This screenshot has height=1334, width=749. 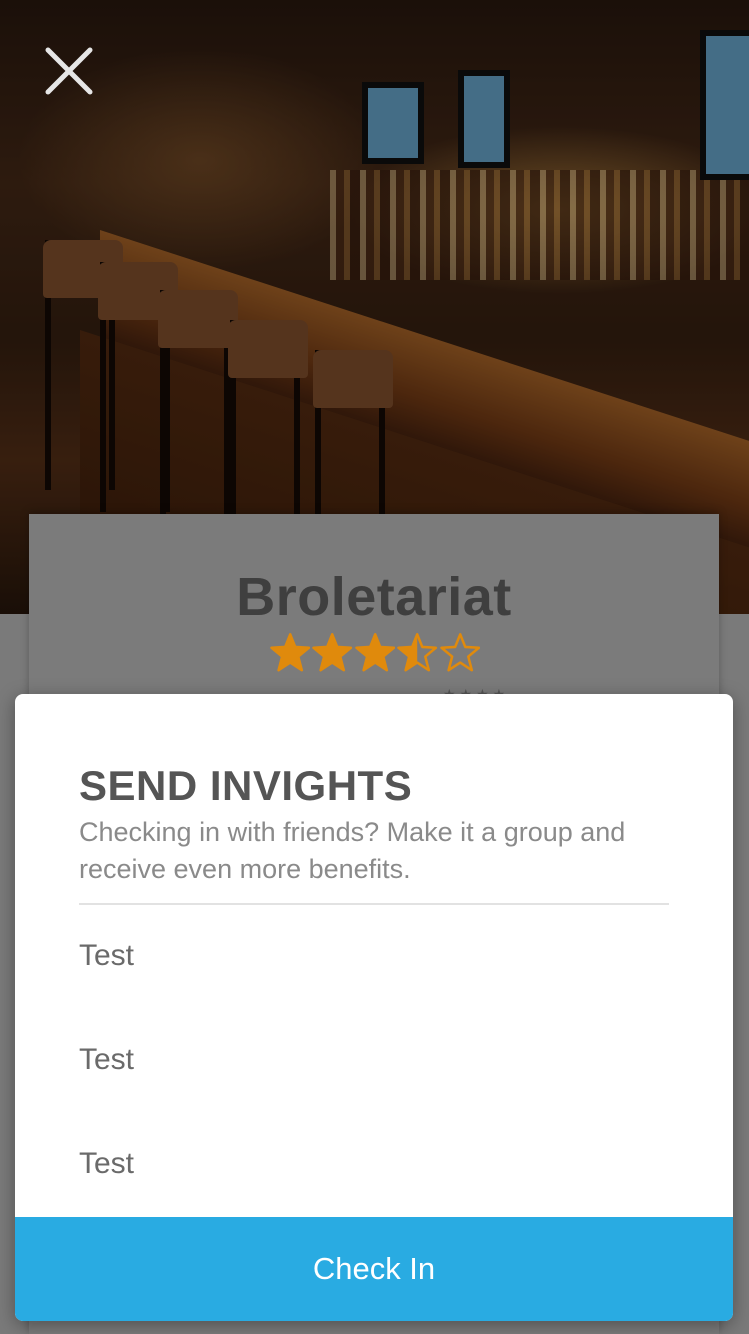 I want to click on modal-title: SEND INVIGHTS, so click(x=246, y=785).